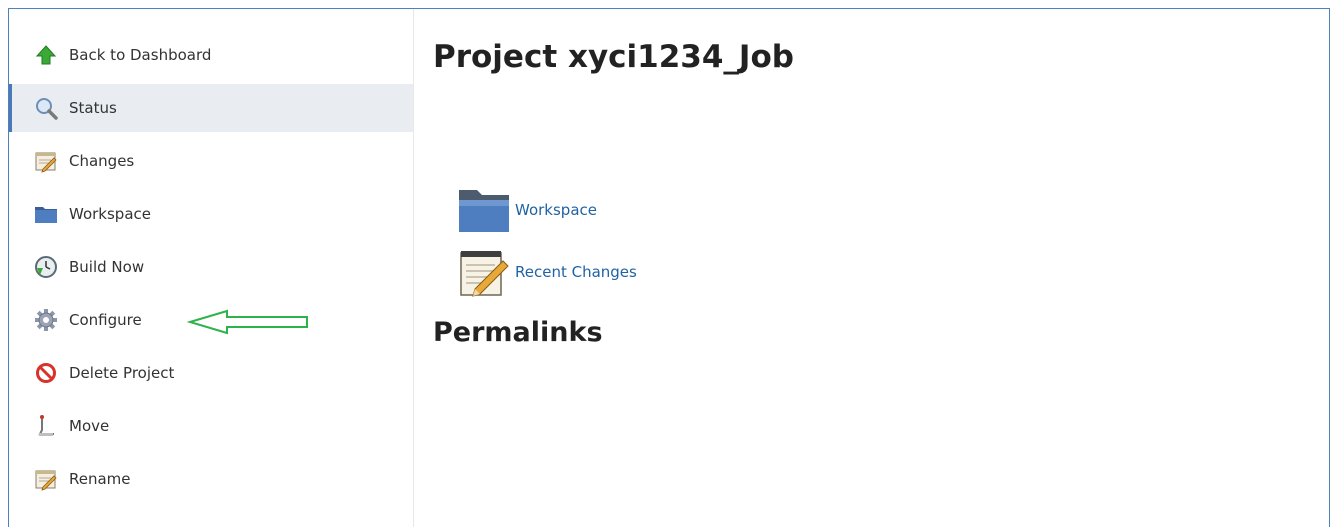 The image size is (1339, 527). Describe the element at coordinates (211, 161) in the screenshot. I see `sidebar-item-changes: Changes` at that location.